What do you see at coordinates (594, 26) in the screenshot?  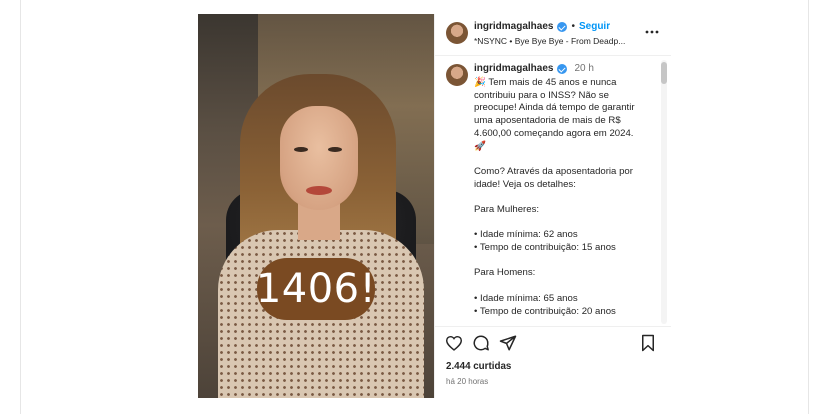 I see `follow-button: Seguir` at bounding box center [594, 26].